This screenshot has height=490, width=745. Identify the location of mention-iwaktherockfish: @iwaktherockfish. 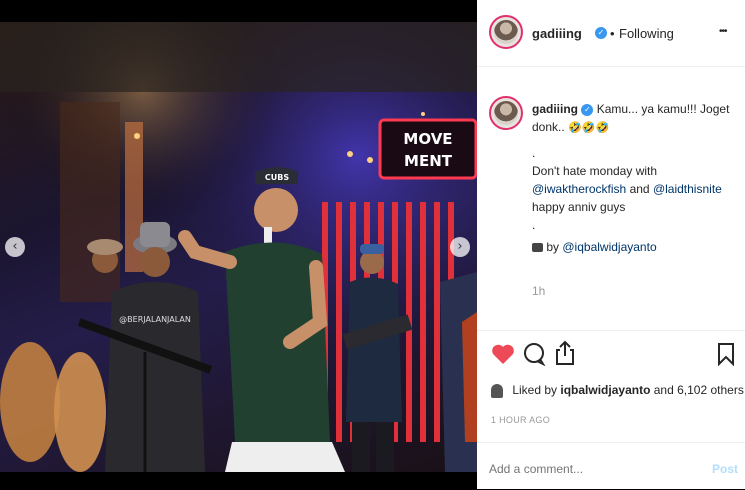
(579, 189).